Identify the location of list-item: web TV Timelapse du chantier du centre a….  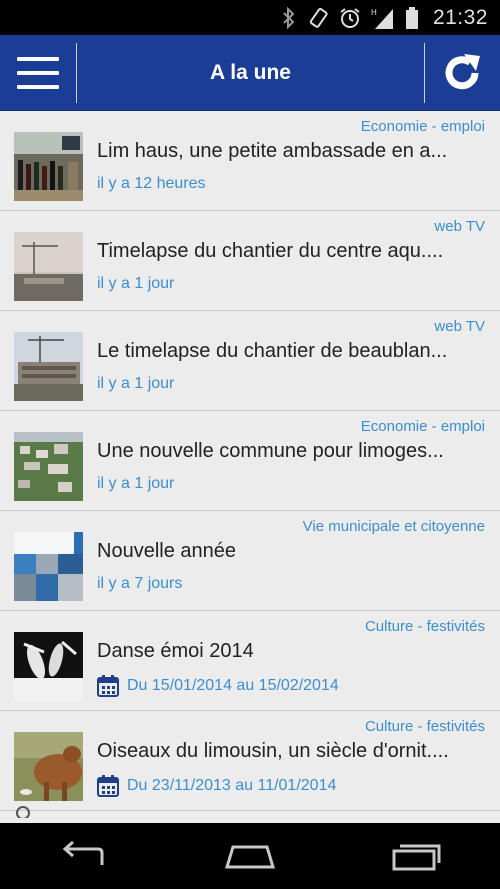
(250, 261).